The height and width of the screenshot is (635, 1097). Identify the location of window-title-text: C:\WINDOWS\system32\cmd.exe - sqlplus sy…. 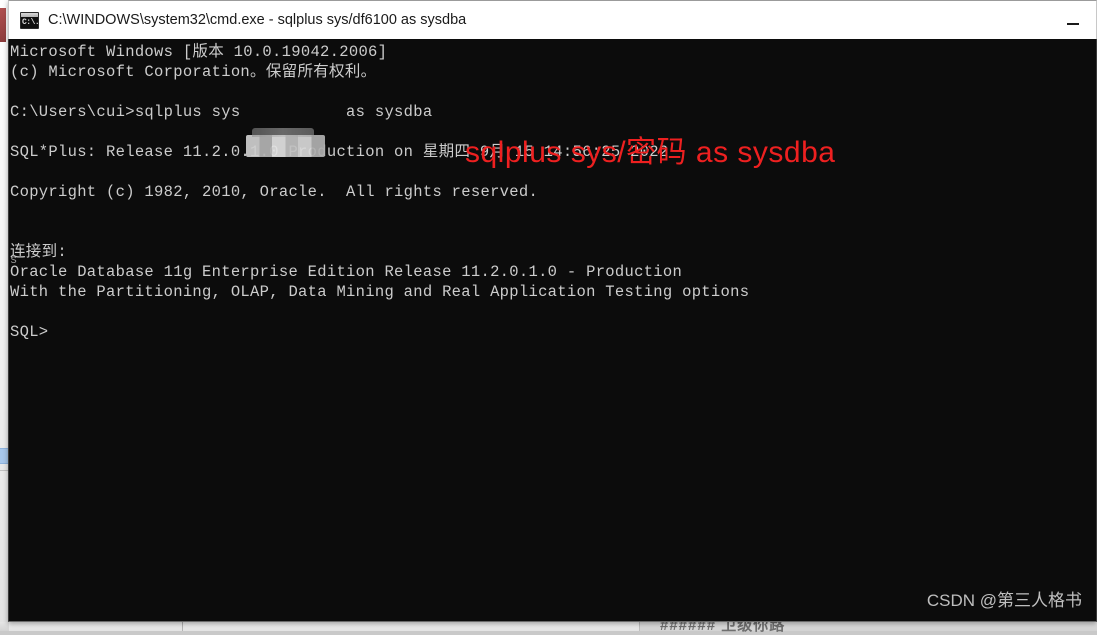
(257, 20).